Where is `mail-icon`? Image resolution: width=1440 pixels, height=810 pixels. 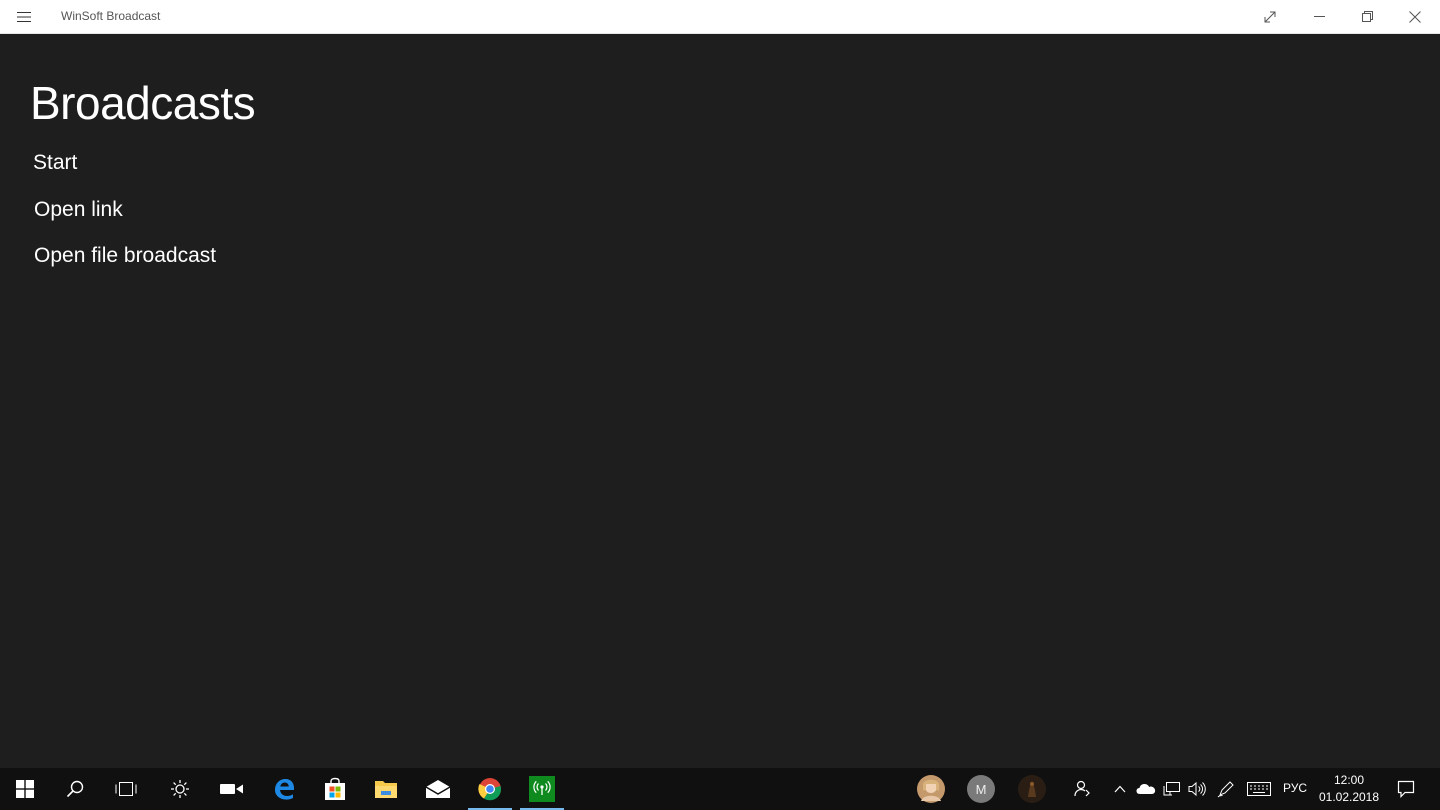
mail-icon is located at coordinates (438, 789).